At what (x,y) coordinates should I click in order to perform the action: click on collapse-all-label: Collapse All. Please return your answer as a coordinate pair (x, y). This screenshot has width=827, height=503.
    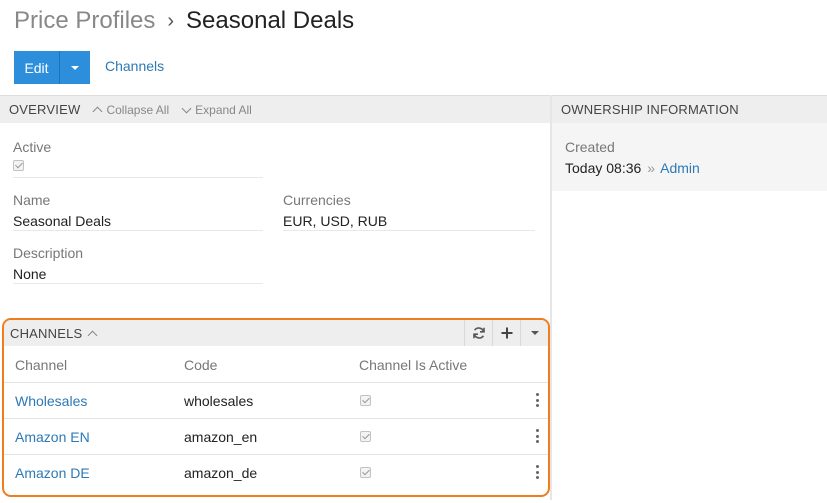
    Looking at the image, I should click on (138, 109).